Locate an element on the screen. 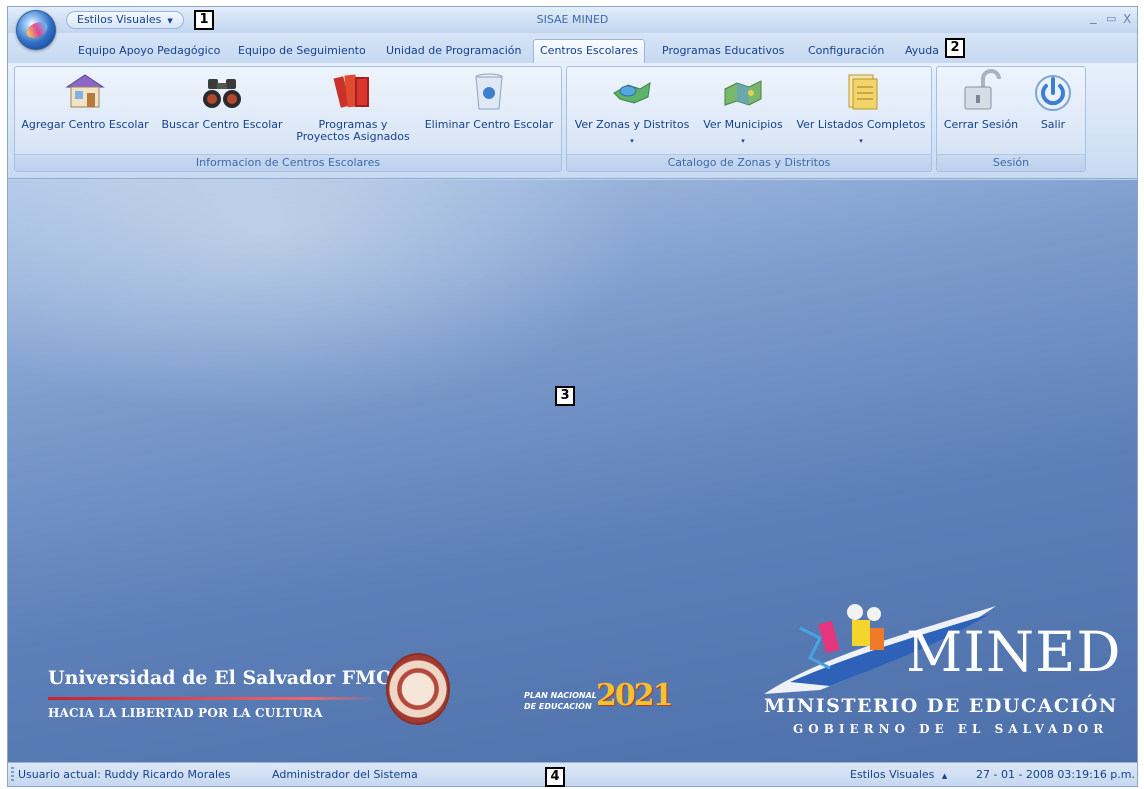 The image size is (1144, 789). municipalities-button: Ver Municipios ▾ is located at coordinates (743, 108).